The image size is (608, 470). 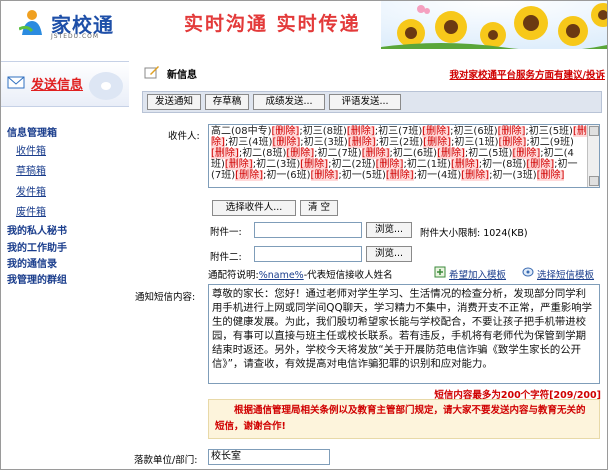 What do you see at coordinates (476, 142) in the screenshot?
I see `recipient-name: 初三(1班)` at bounding box center [476, 142].